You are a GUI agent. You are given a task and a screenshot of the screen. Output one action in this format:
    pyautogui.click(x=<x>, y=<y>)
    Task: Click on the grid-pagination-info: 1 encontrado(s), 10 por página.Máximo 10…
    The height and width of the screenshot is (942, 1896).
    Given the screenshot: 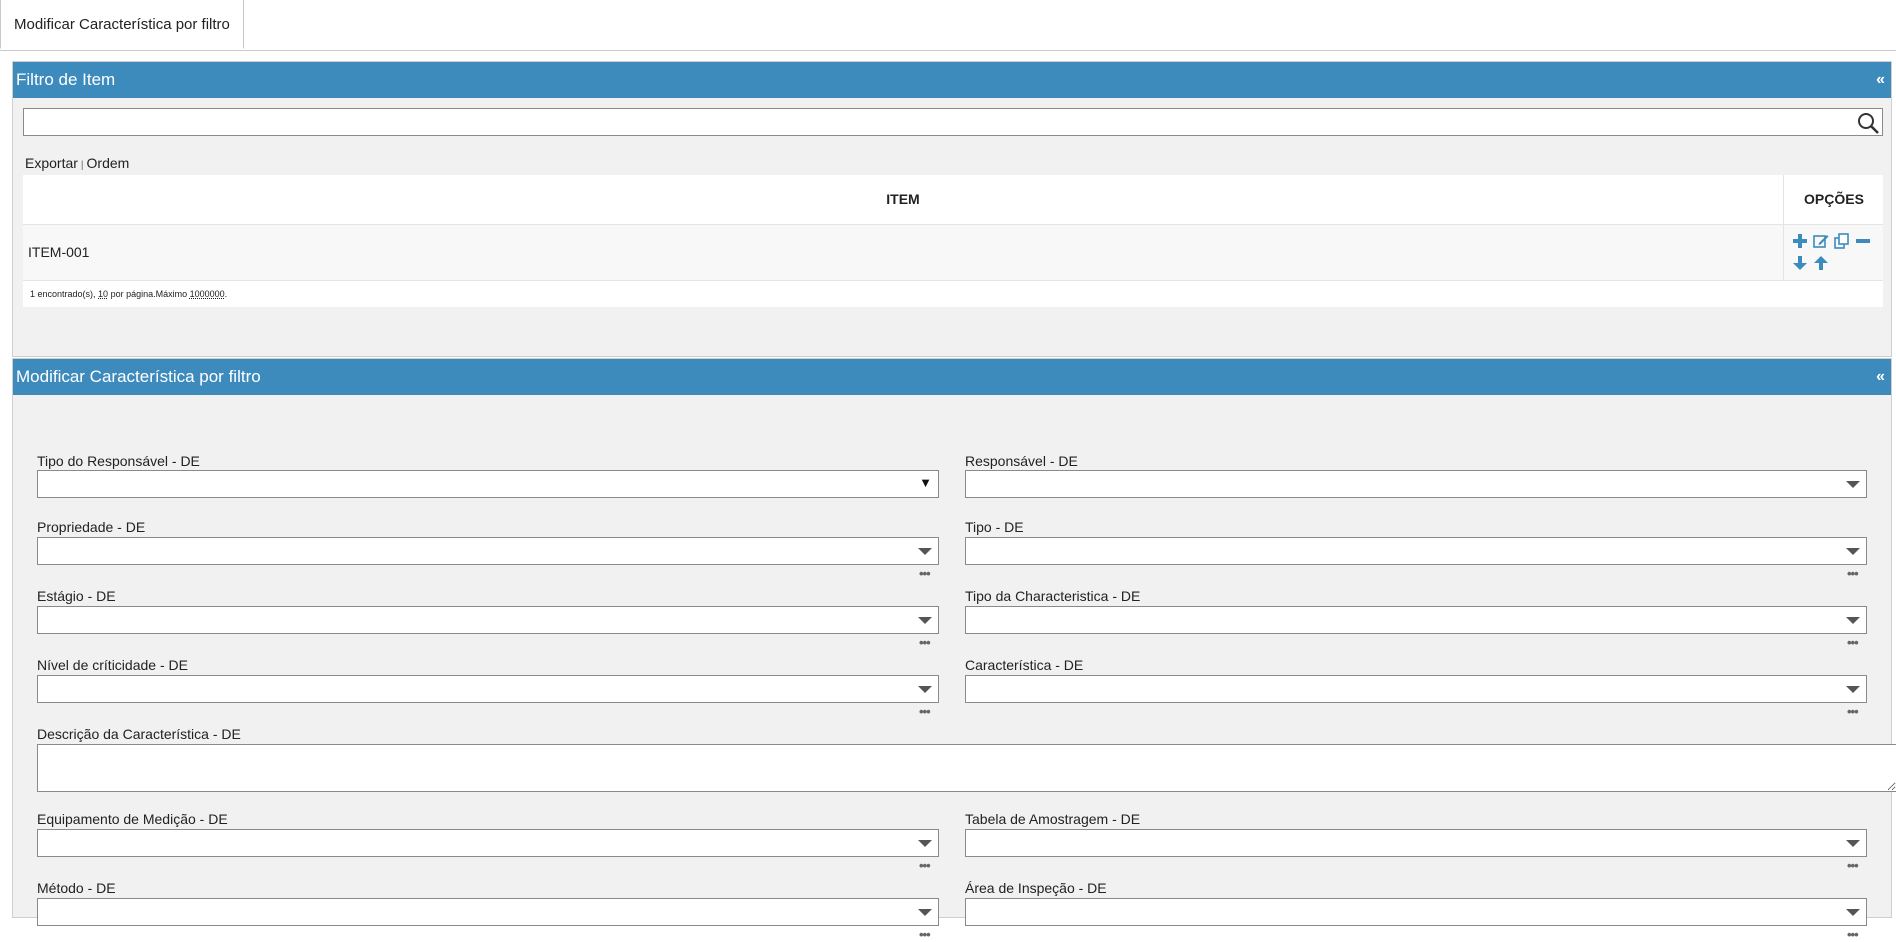 What is the action you would take?
    pyautogui.click(x=953, y=294)
    